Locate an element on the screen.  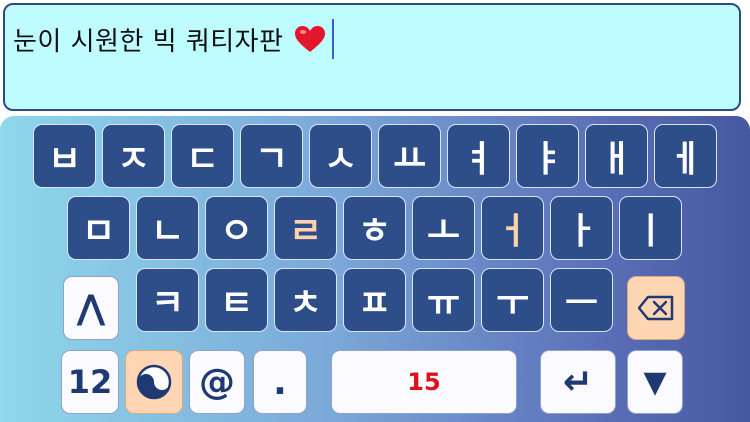
taegeuk-icon is located at coordinates (154, 382).